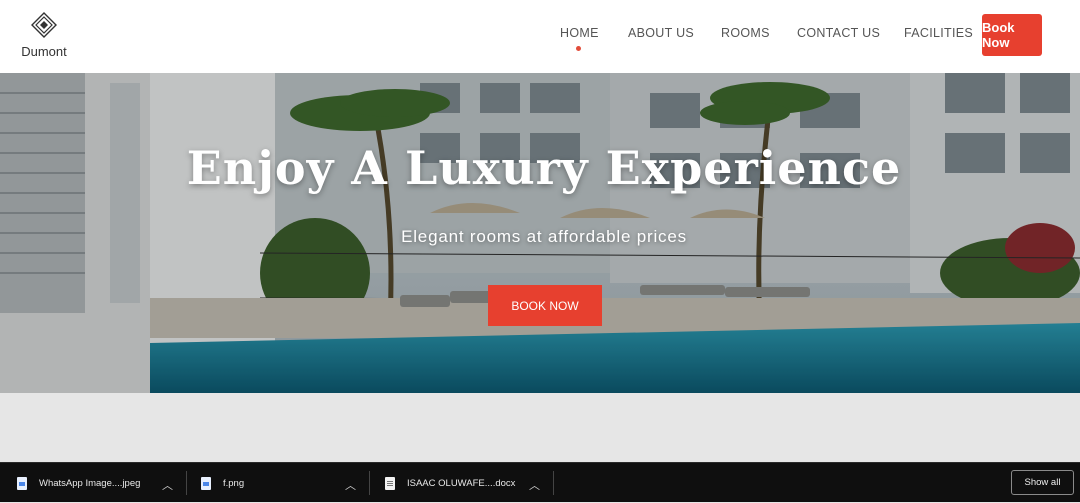 This screenshot has height=503, width=1080. Describe the element at coordinates (44, 51) in the screenshot. I see `brand-name: Dumont` at that location.